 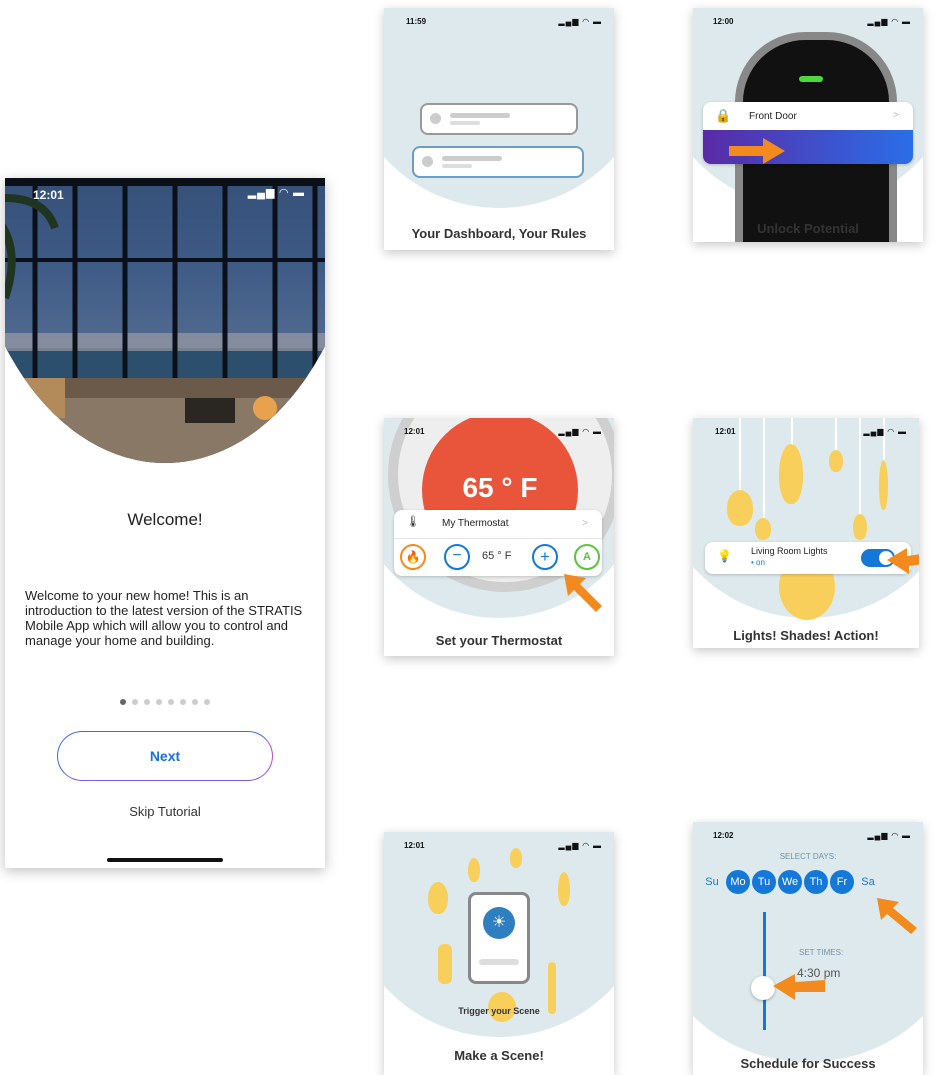 What do you see at coordinates (499, 233) in the screenshot?
I see `card-caption: Your Dashboard, Your Rules` at bounding box center [499, 233].